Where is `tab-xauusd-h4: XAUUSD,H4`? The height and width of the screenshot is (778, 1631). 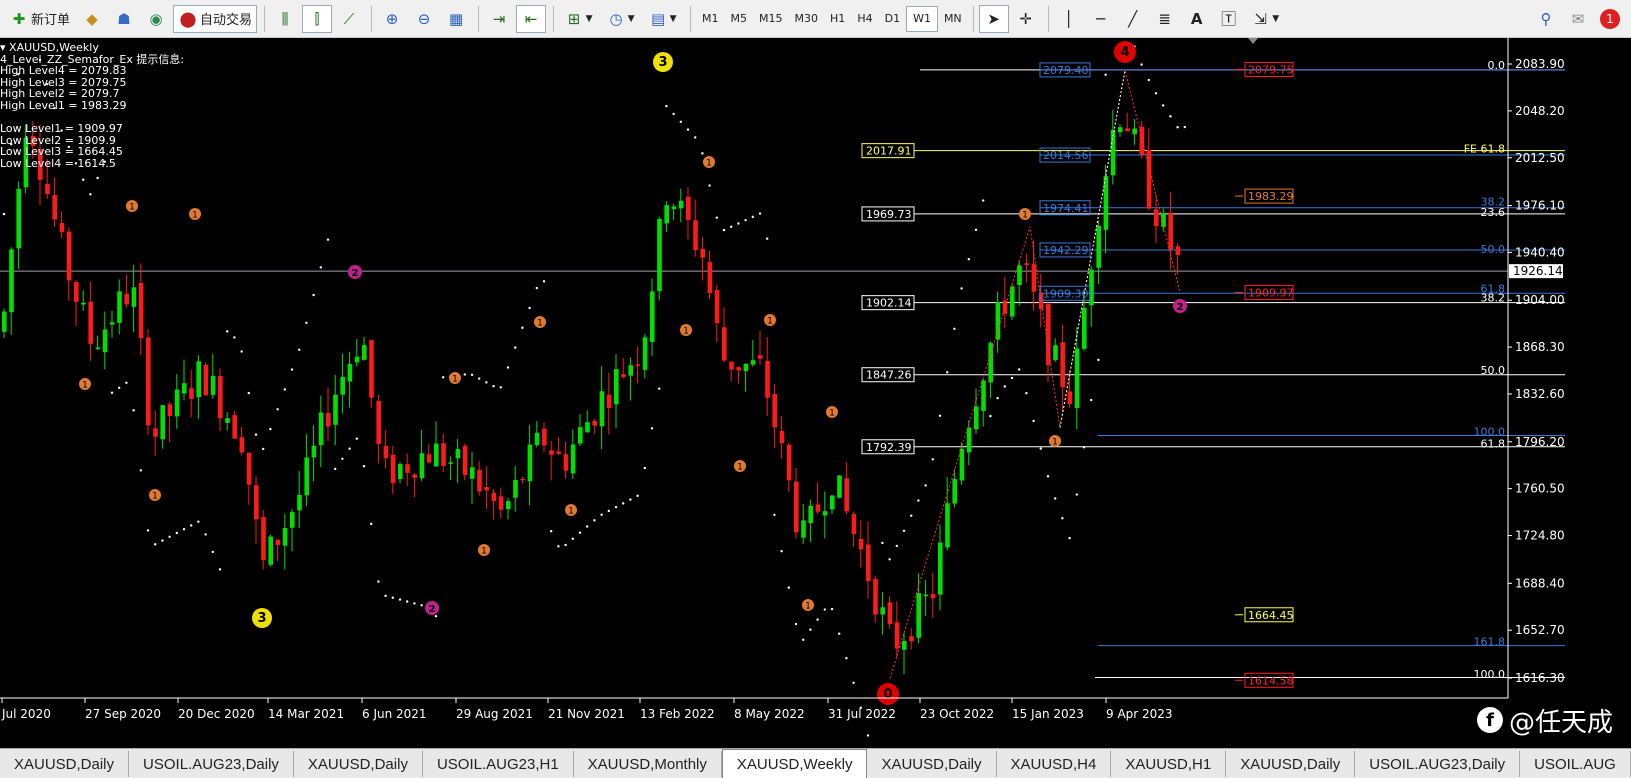 tab-xauusd-h4: XAUUSD,H4 is located at coordinates (1054, 764).